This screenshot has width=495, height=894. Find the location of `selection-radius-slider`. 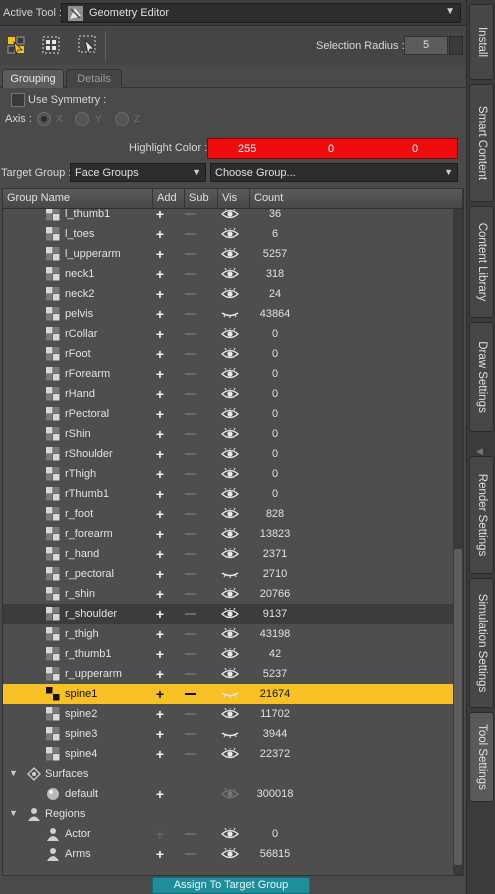

selection-radius-slider is located at coordinates (456, 45).